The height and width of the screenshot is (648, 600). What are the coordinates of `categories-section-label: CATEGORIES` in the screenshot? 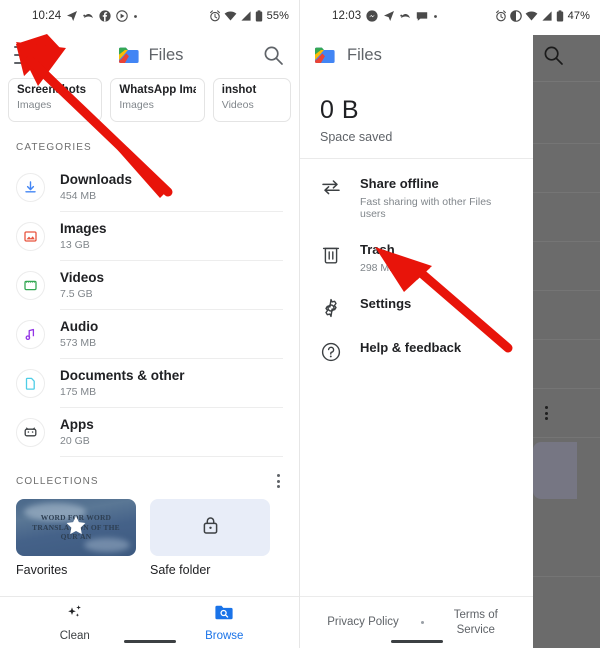 It's located at (54, 147).